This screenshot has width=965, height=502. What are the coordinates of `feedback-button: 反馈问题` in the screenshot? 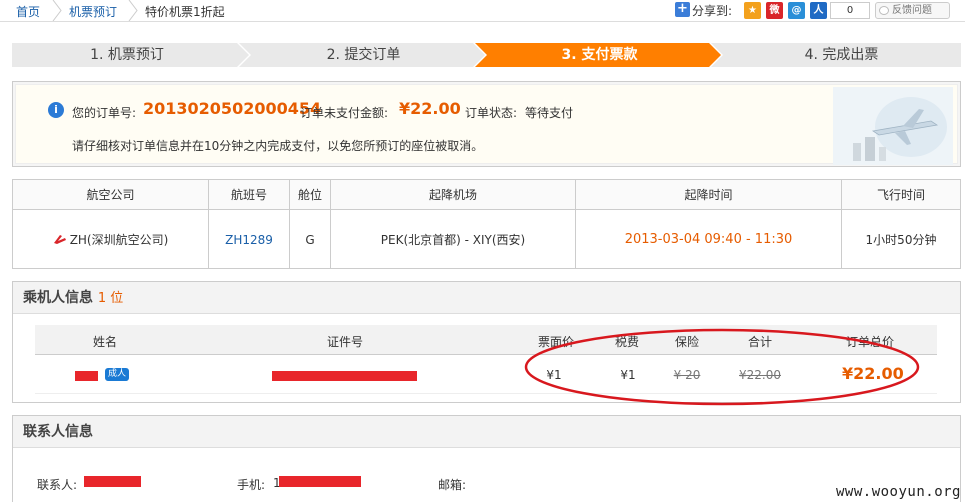 It's located at (912, 10).